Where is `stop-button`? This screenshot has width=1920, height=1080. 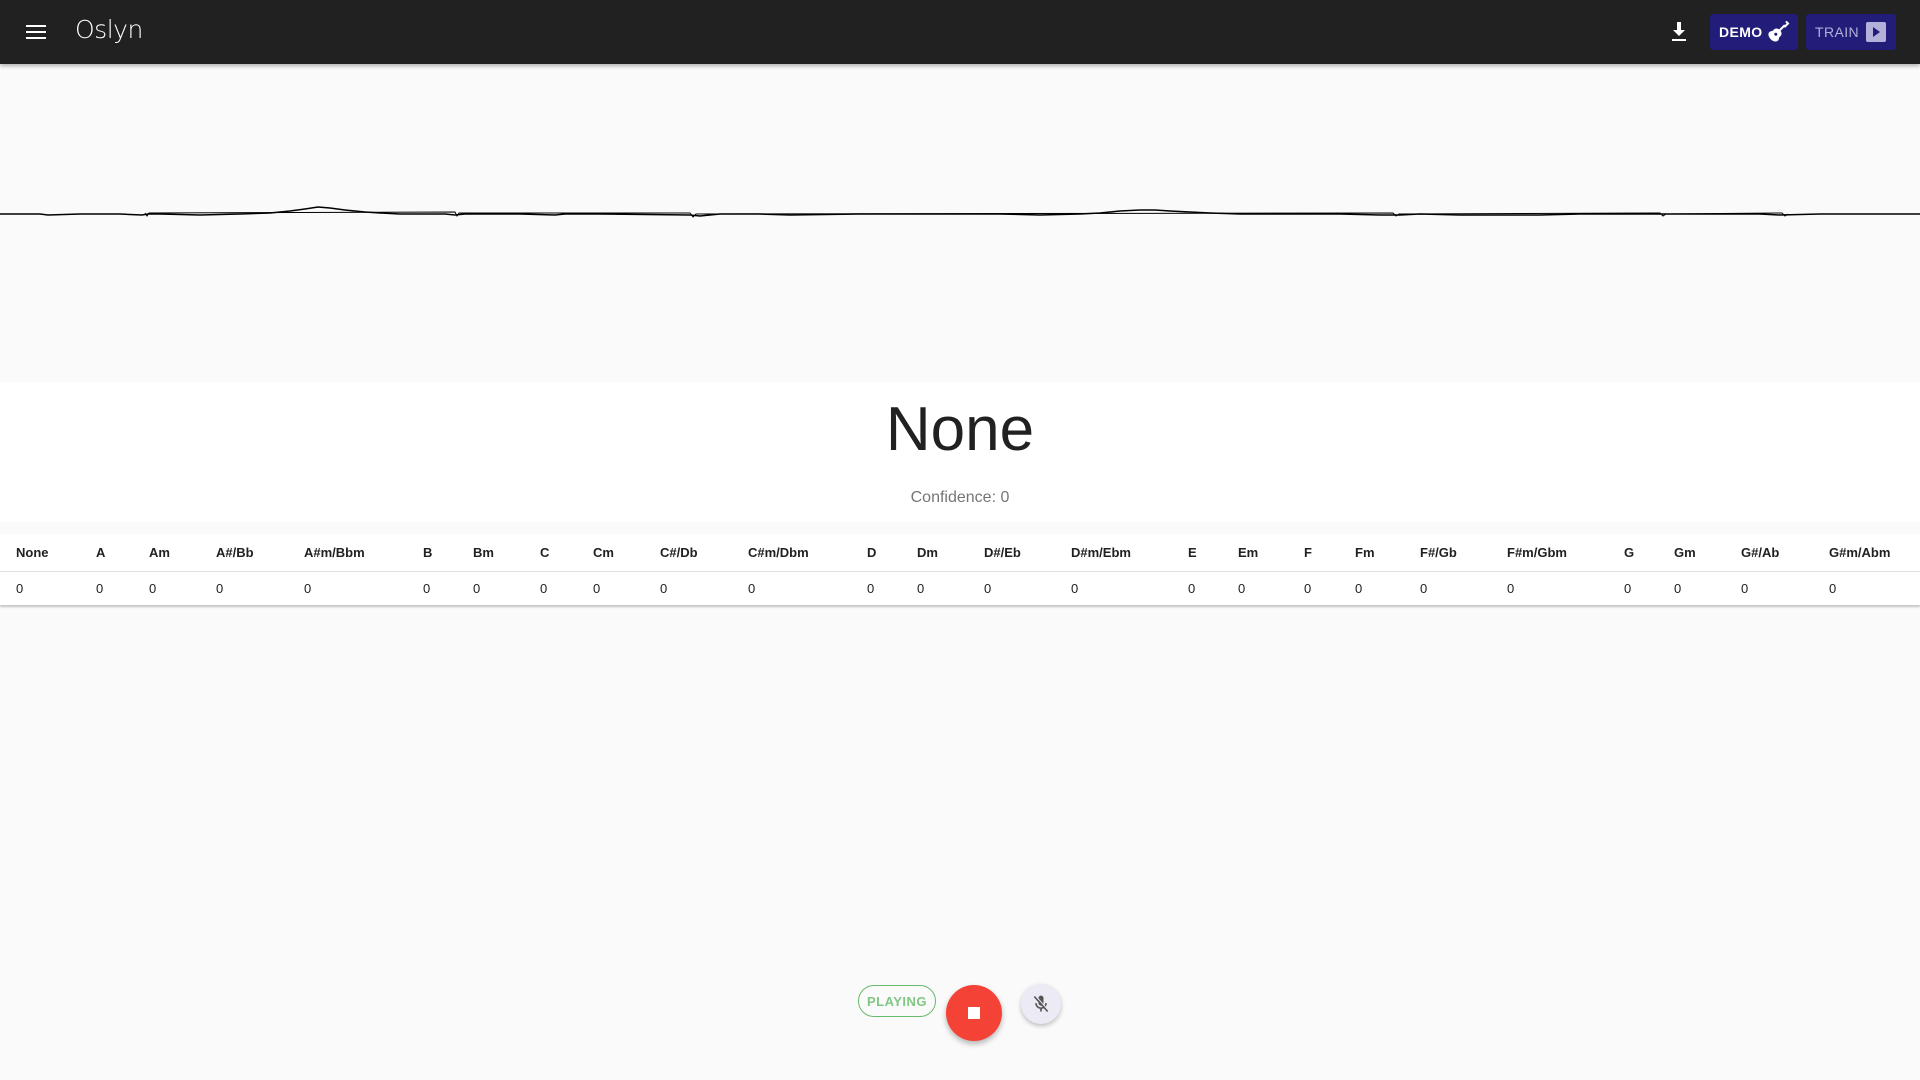
stop-button is located at coordinates (974, 1013).